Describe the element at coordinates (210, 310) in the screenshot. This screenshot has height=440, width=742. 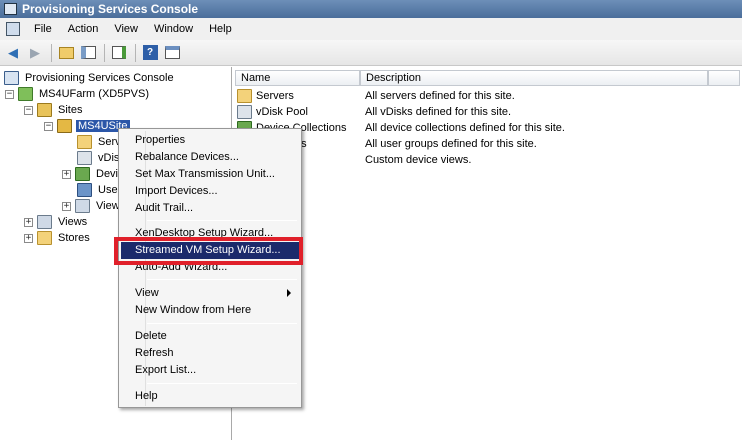
I see `menu-item-new-window-from-here: New Window from Here` at that location.